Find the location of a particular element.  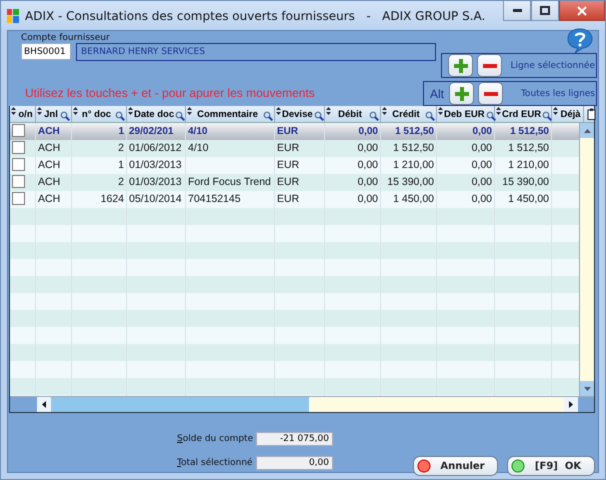

column-label: Crédit is located at coordinates (406, 114).